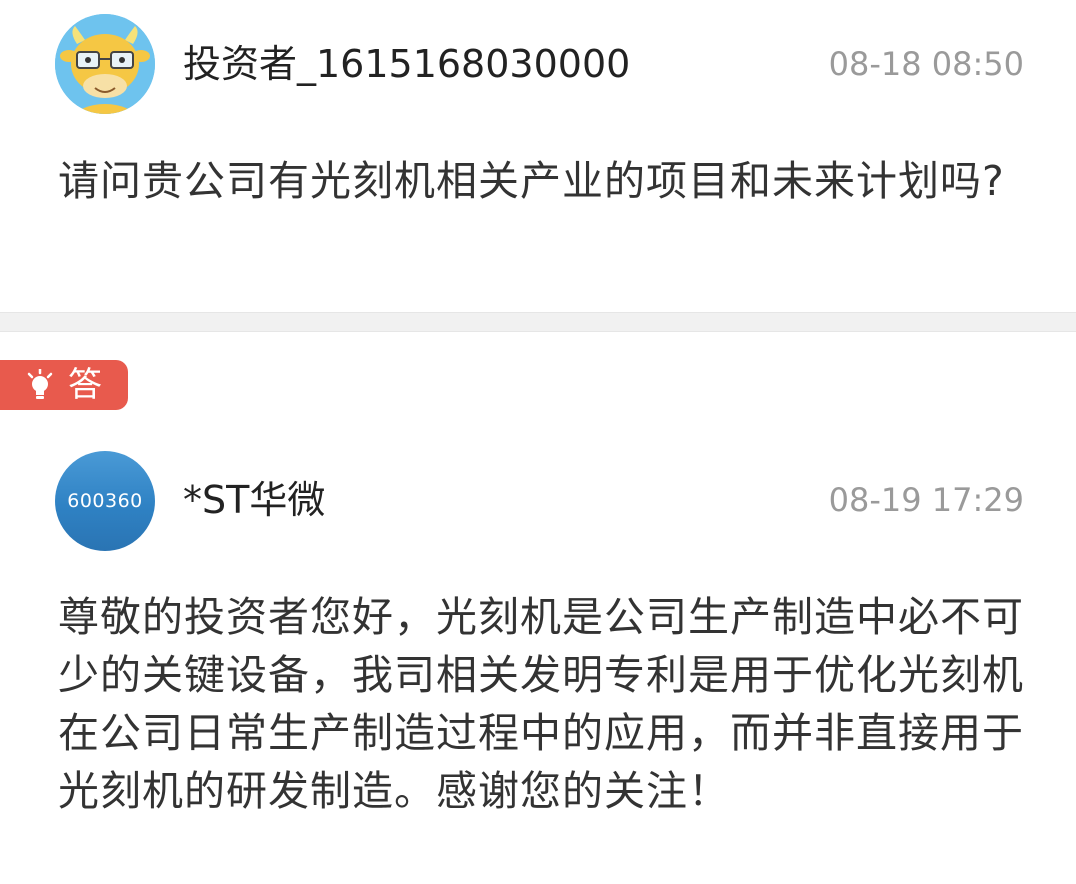 This screenshot has height=884, width=1076. I want to click on answer-timestamp: 08-19 17:29, so click(926, 500).